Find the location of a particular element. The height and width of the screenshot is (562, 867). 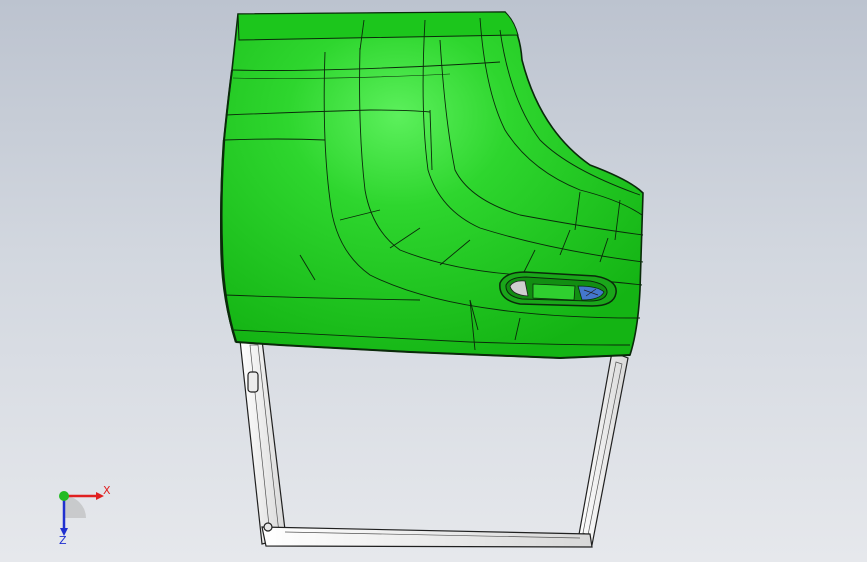

door-handle is located at coordinates (558, 289).